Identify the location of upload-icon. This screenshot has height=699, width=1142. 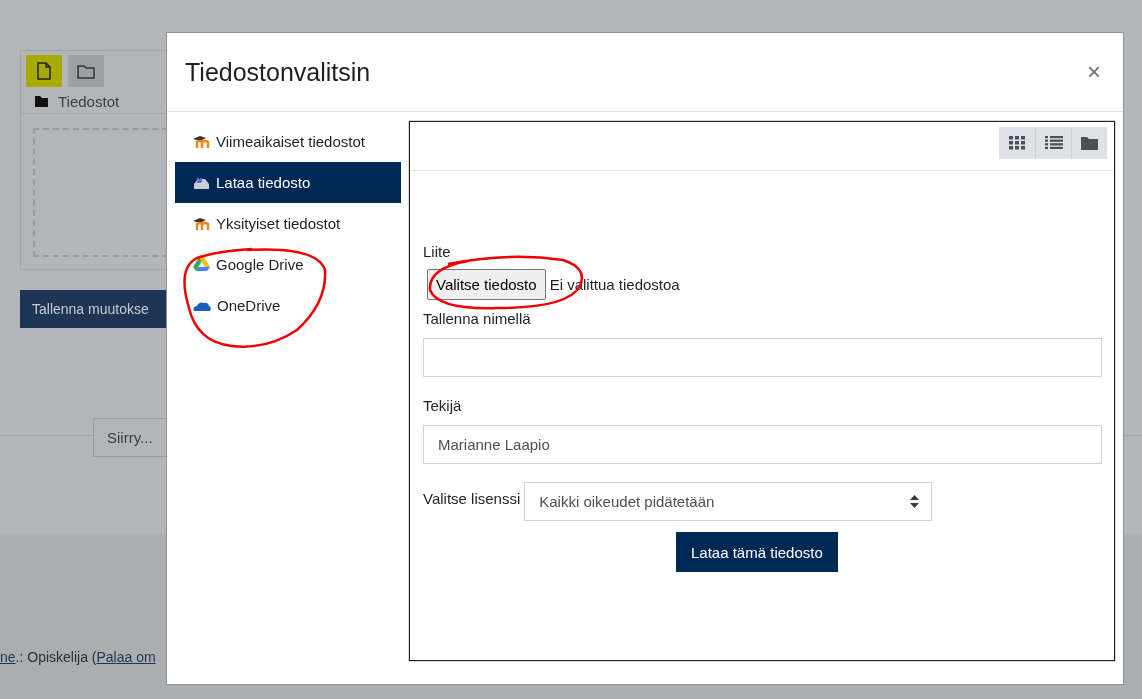
(201, 182).